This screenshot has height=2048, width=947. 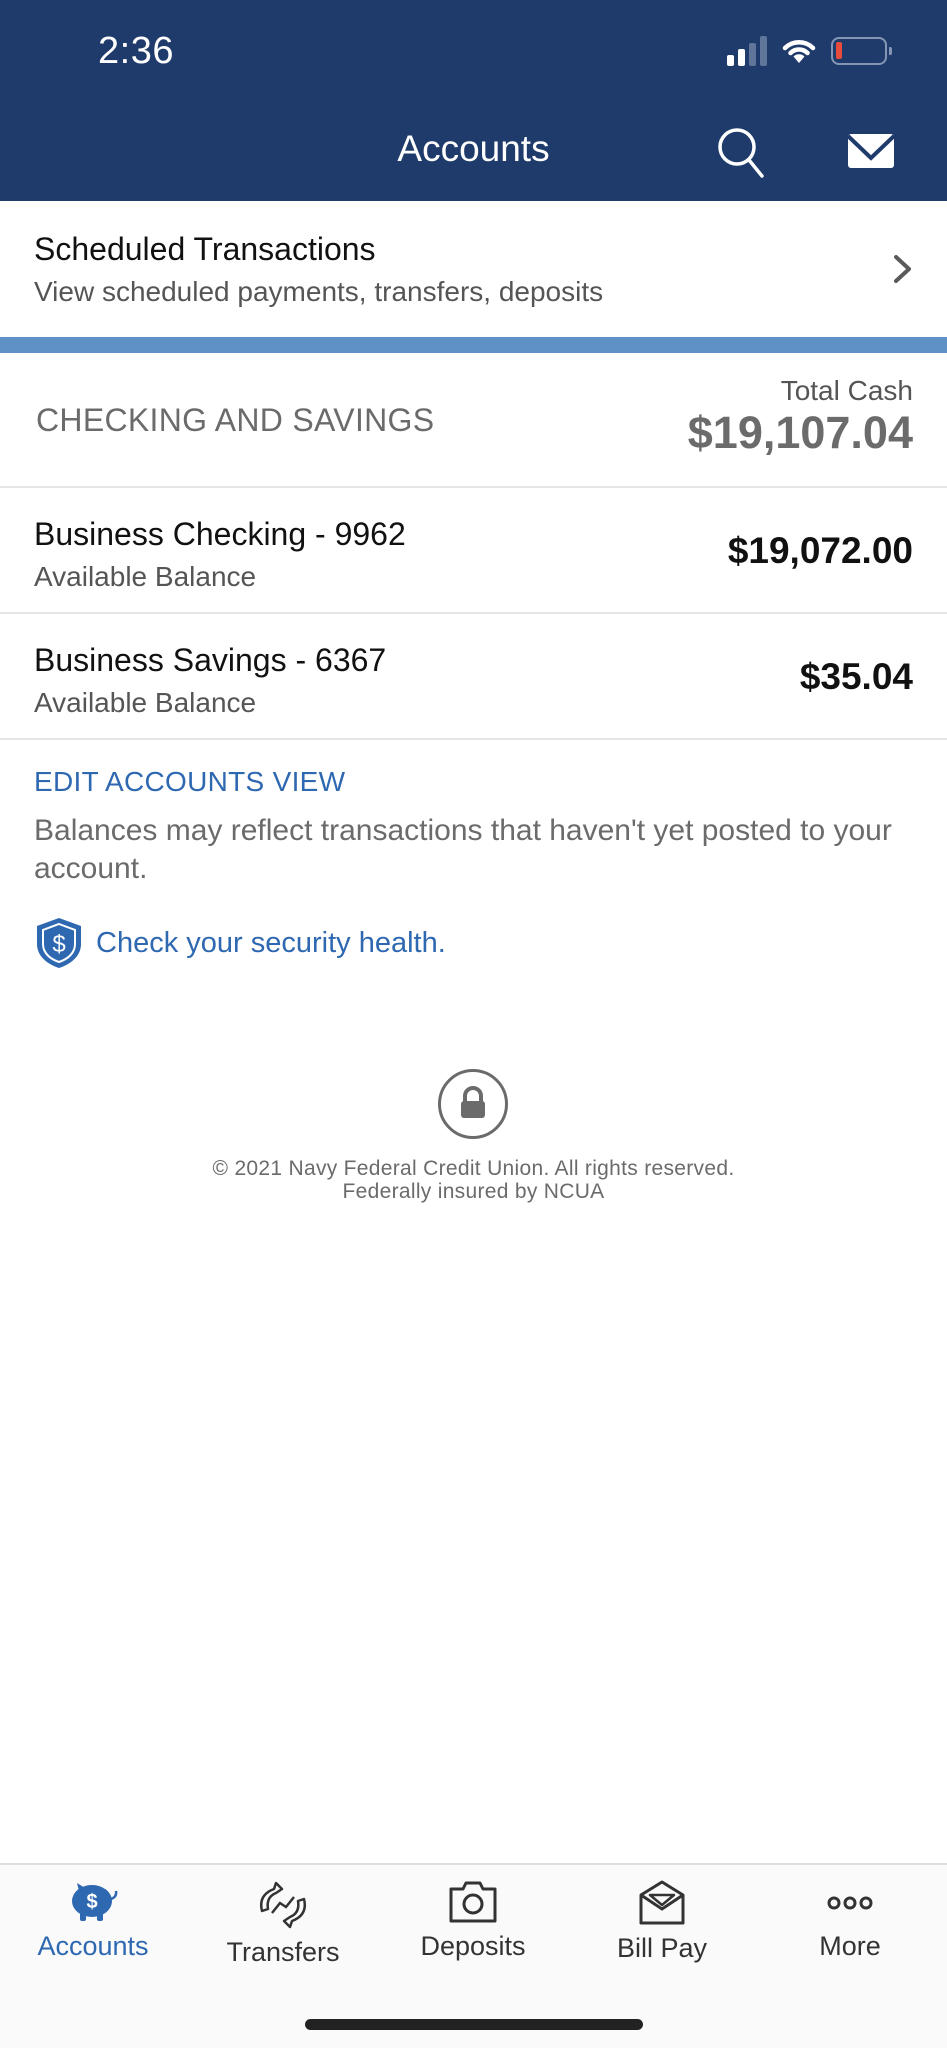 I want to click on tab-transfers: Transfers, so click(x=283, y=1929).